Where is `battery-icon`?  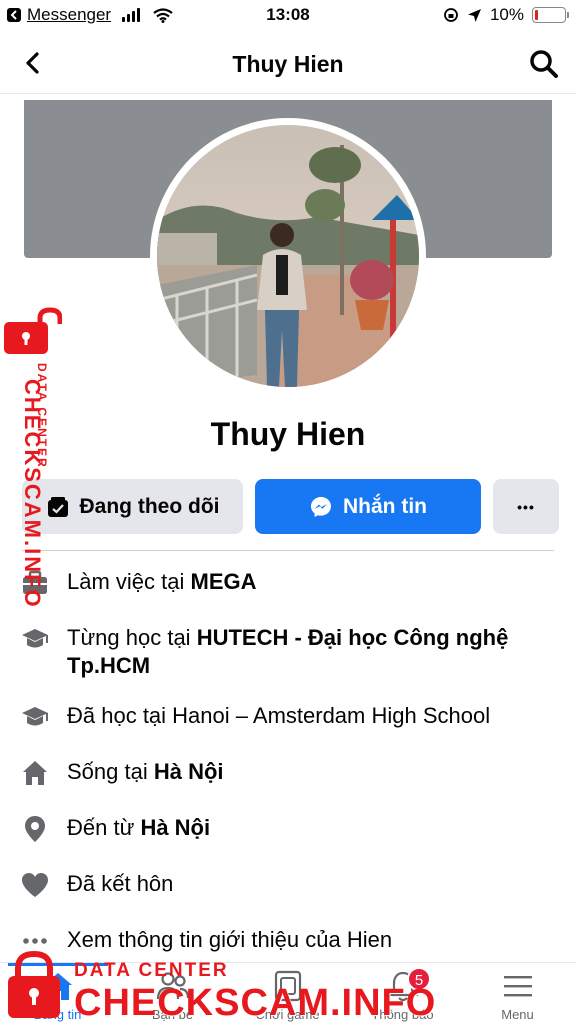
battery-icon is located at coordinates (550, 15).